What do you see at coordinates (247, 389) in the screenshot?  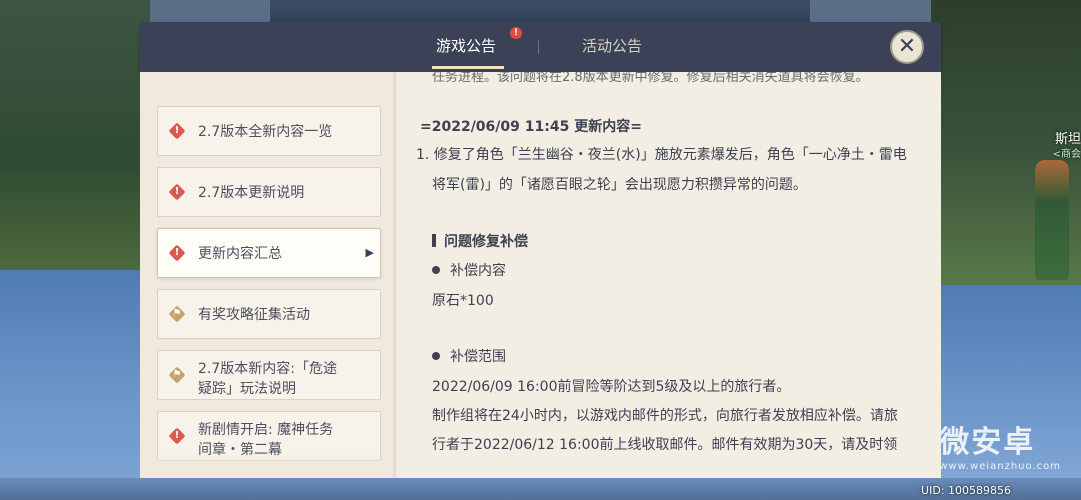 I see `list-item-label-line2: 疑踪」玩法说明` at bounding box center [247, 389].